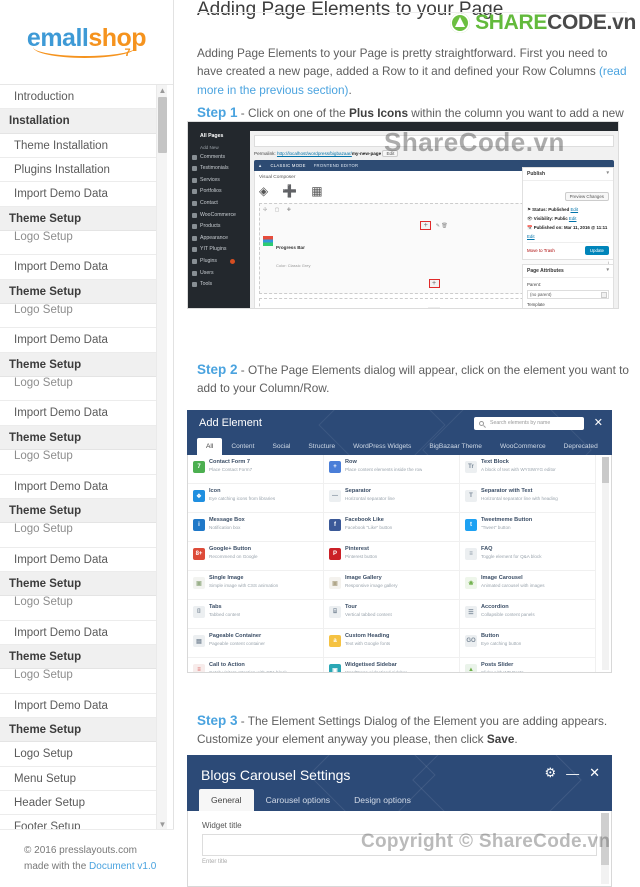 The height and width of the screenshot is (887, 640). What do you see at coordinates (256, 469) in the screenshot?
I see `element-card-contact-form-7: 7 Contact Form 7 Place Contact Form7` at bounding box center [256, 469].